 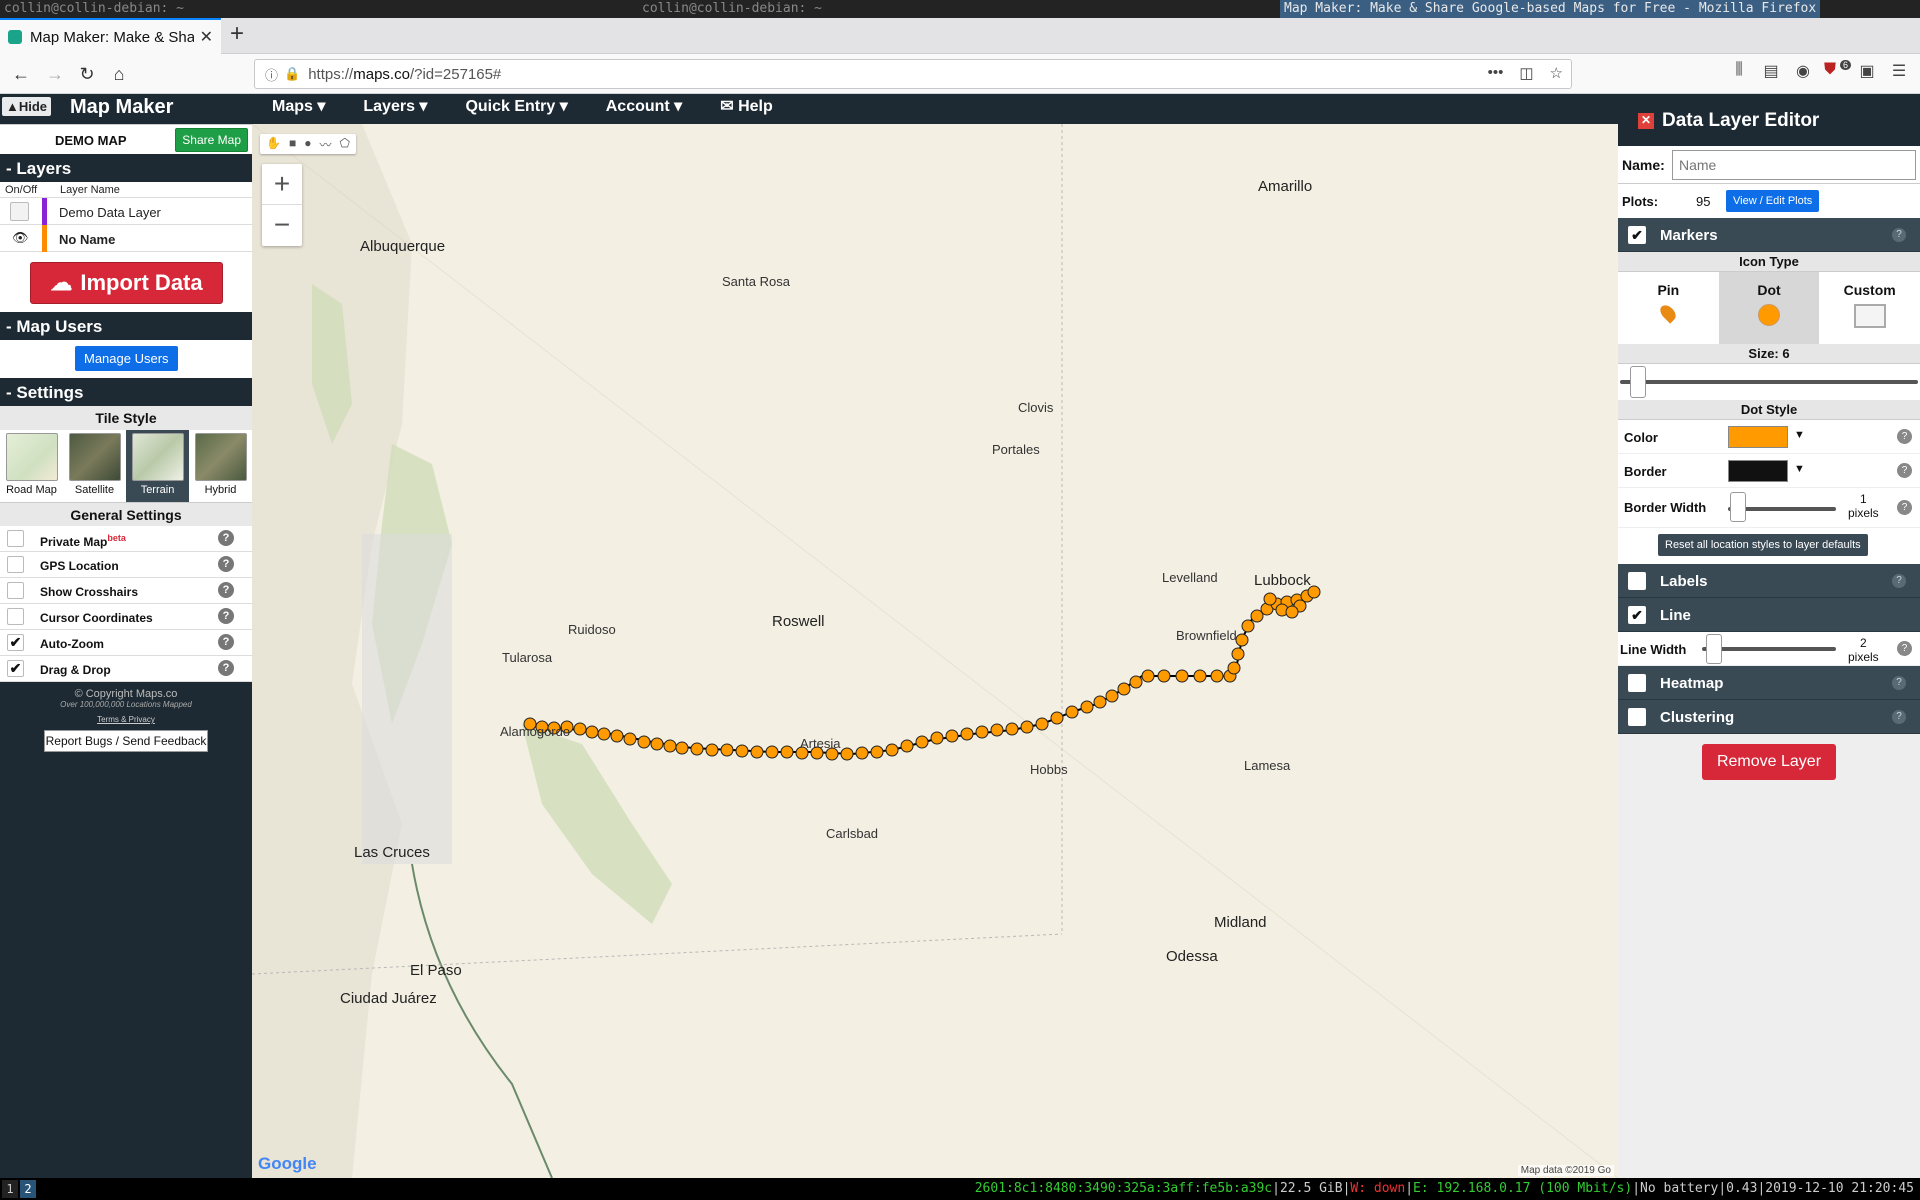 What do you see at coordinates (126, 591) in the screenshot?
I see `setting-show-crosshairs: Show Crosshairs?` at bounding box center [126, 591].